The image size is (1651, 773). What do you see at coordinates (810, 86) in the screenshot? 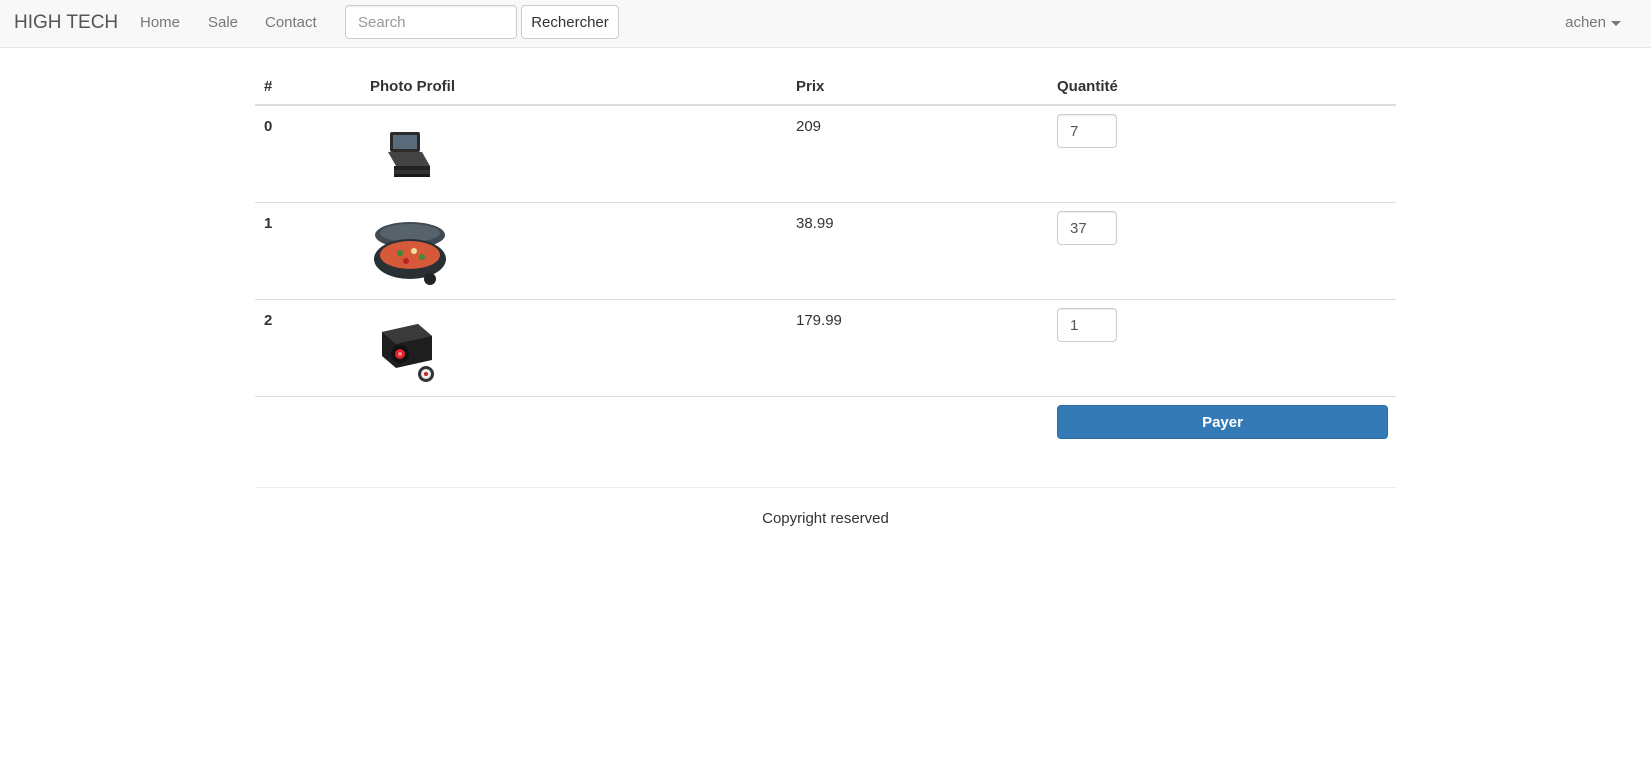
I see `header-price: Prix` at bounding box center [810, 86].